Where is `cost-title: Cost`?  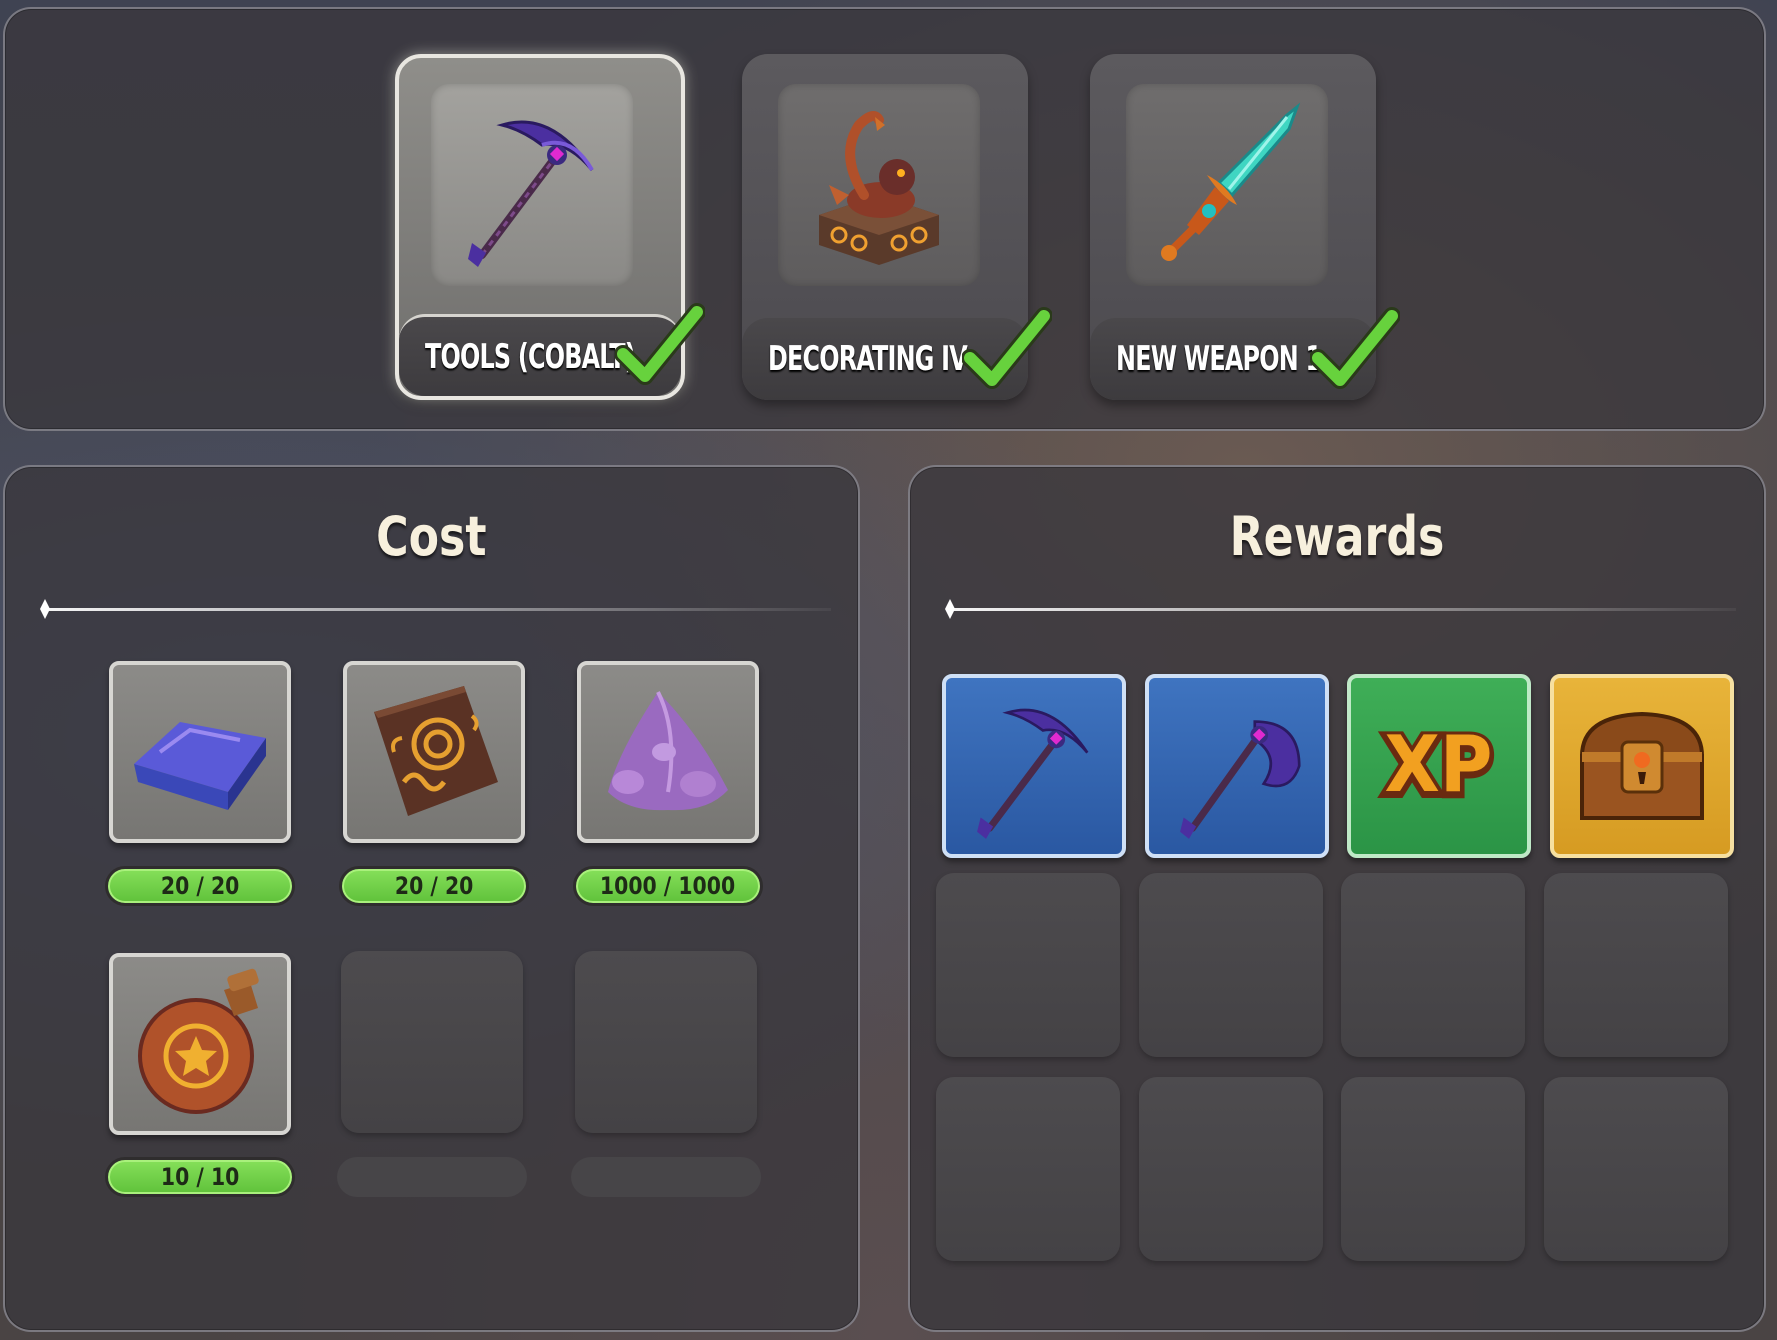 cost-title: Cost is located at coordinates (431, 536).